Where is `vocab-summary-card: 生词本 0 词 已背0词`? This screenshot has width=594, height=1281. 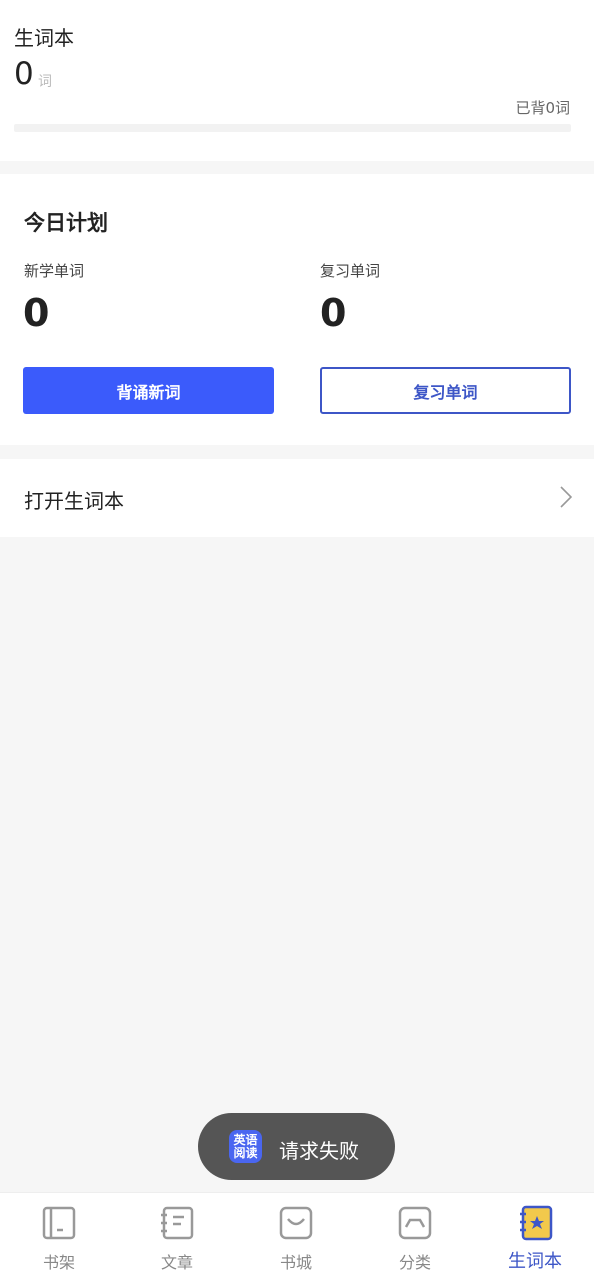 vocab-summary-card: 生词本 0 词 已背0词 is located at coordinates (297, 80).